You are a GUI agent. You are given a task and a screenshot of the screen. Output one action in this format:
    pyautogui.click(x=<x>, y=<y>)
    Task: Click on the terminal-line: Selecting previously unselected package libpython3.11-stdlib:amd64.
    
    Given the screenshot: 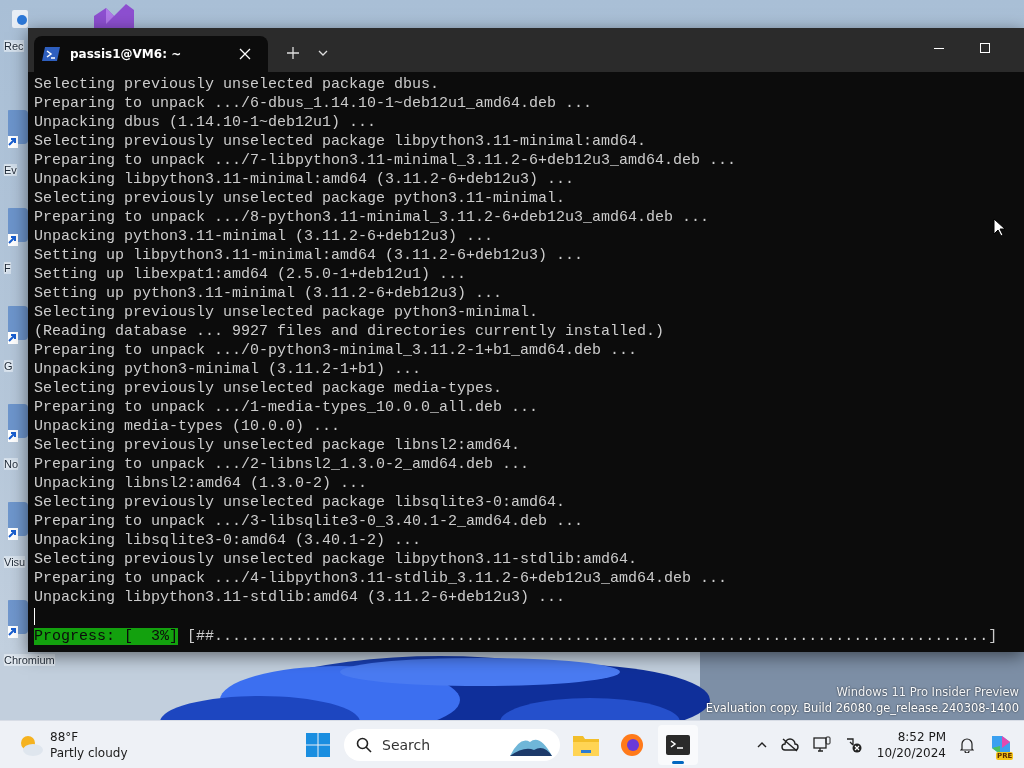 What is the action you would take?
    pyautogui.click(x=336, y=559)
    